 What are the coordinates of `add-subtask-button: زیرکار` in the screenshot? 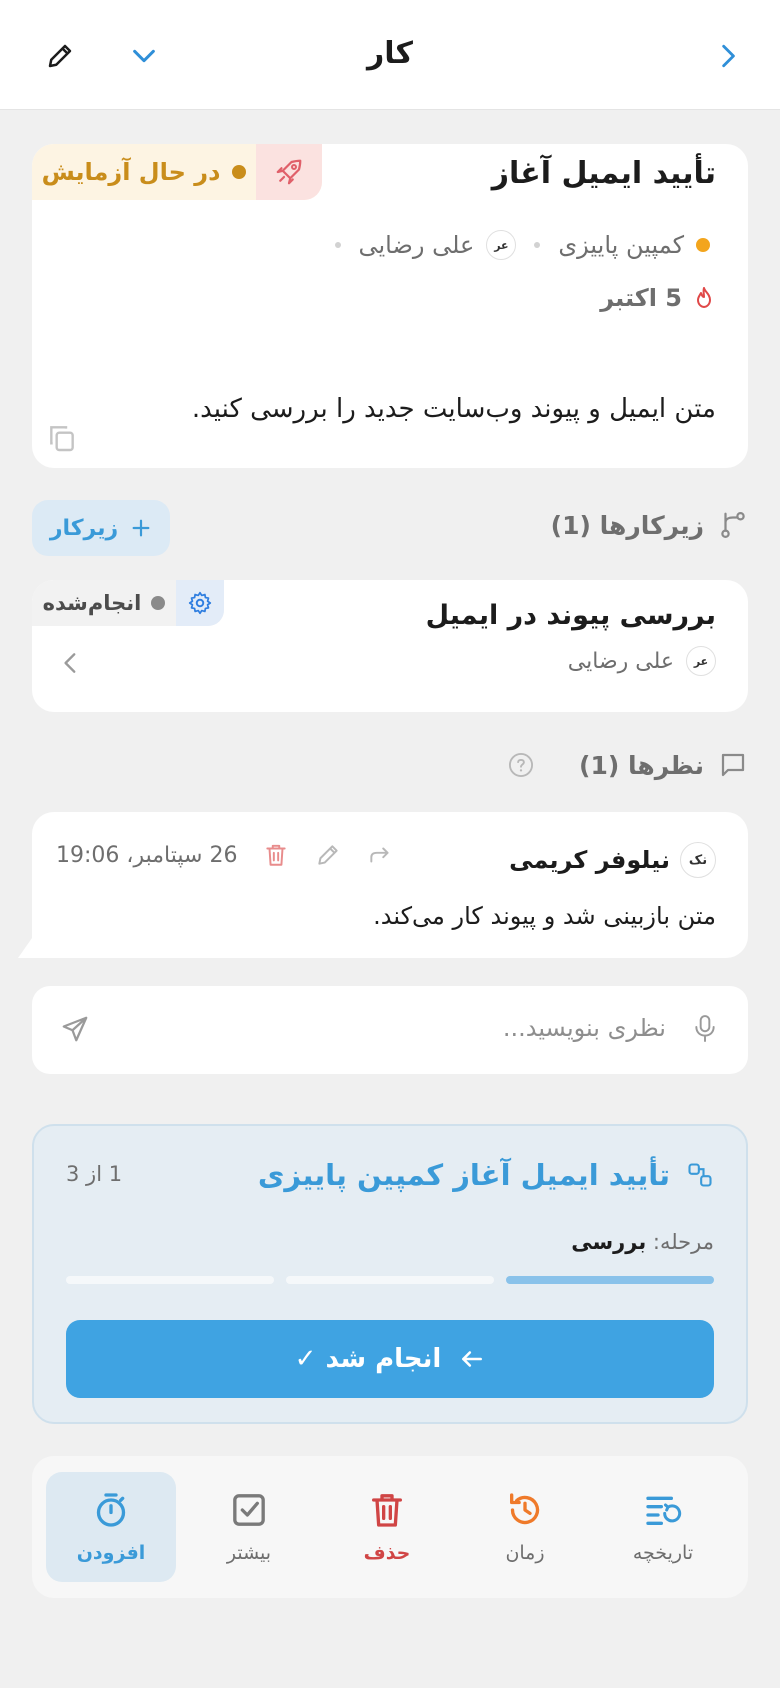 It's located at (101, 528).